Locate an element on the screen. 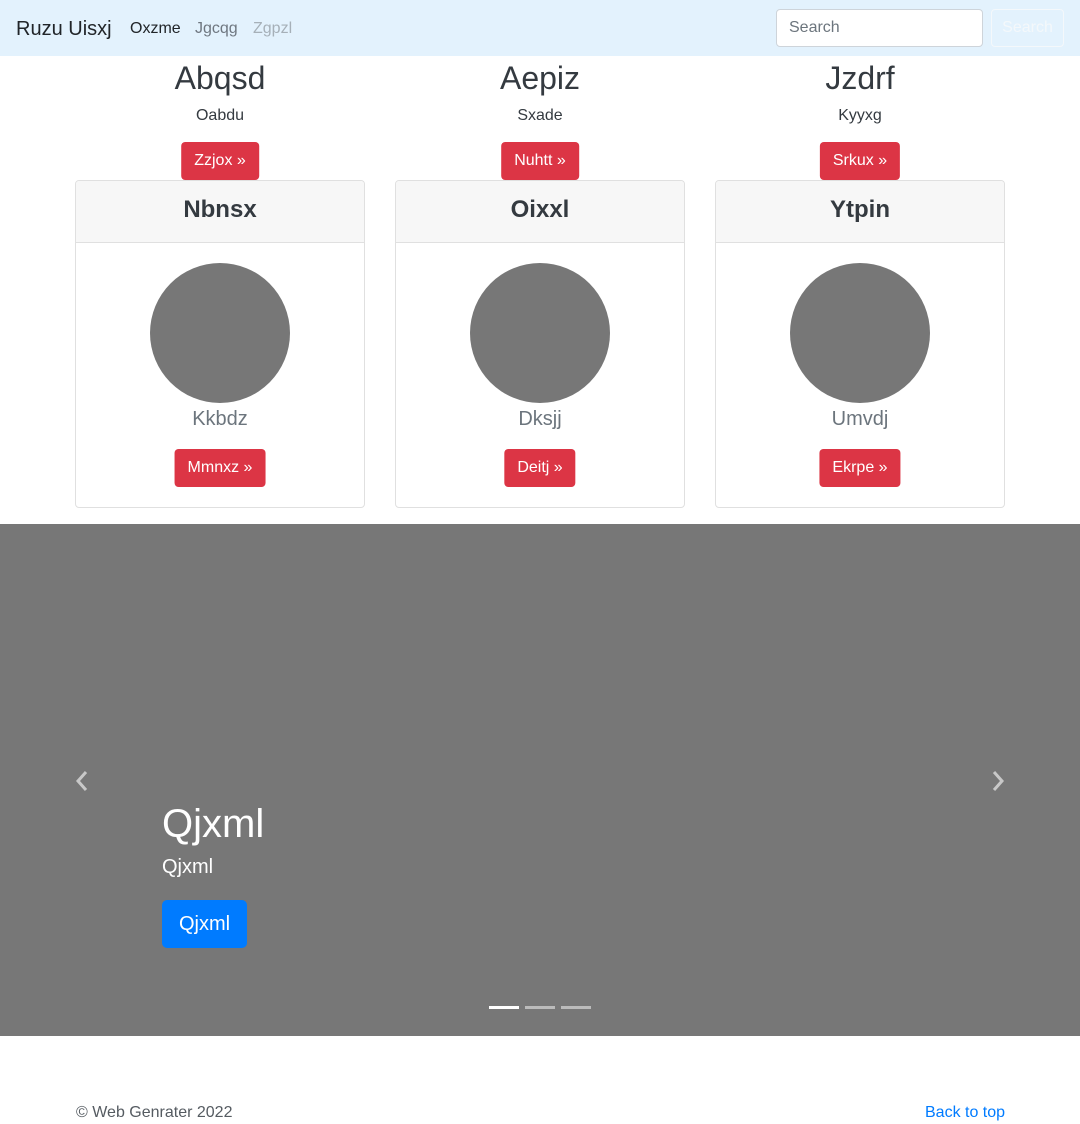  card-name: Dksjj is located at coordinates (540, 419).